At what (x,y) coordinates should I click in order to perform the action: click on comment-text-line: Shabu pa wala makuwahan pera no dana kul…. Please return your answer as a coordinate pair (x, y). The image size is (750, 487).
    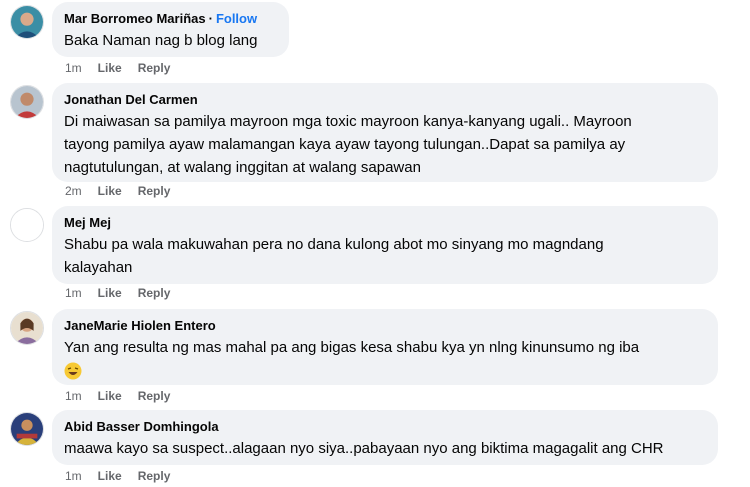
    Looking at the image, I should click on (334, 244).